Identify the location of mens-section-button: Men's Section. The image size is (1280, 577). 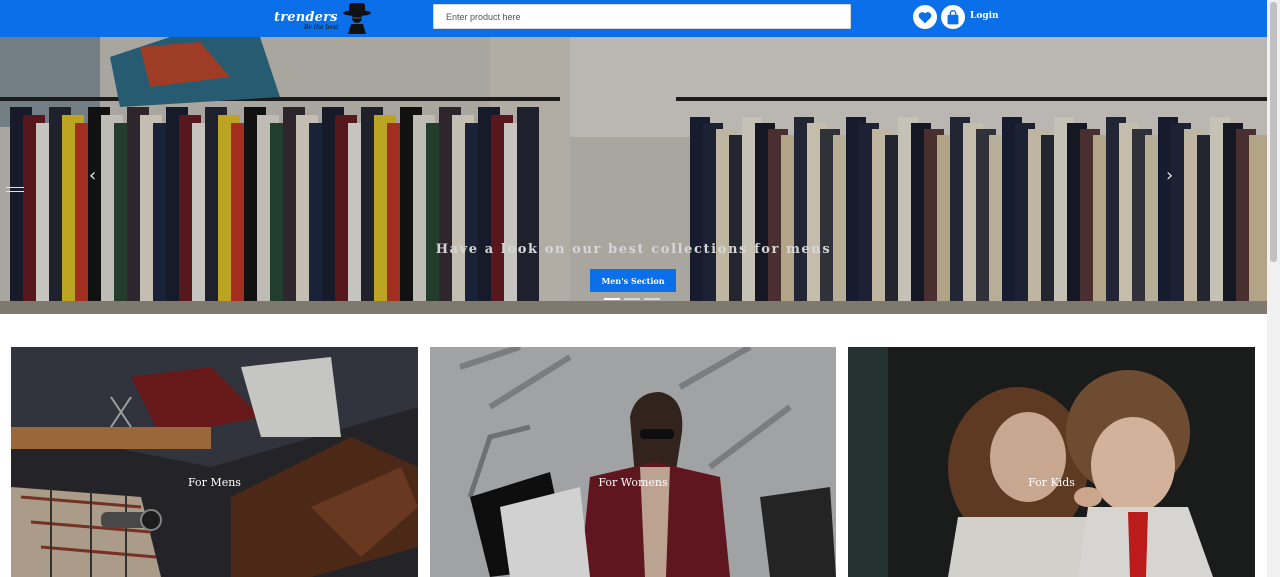
(633, 280).